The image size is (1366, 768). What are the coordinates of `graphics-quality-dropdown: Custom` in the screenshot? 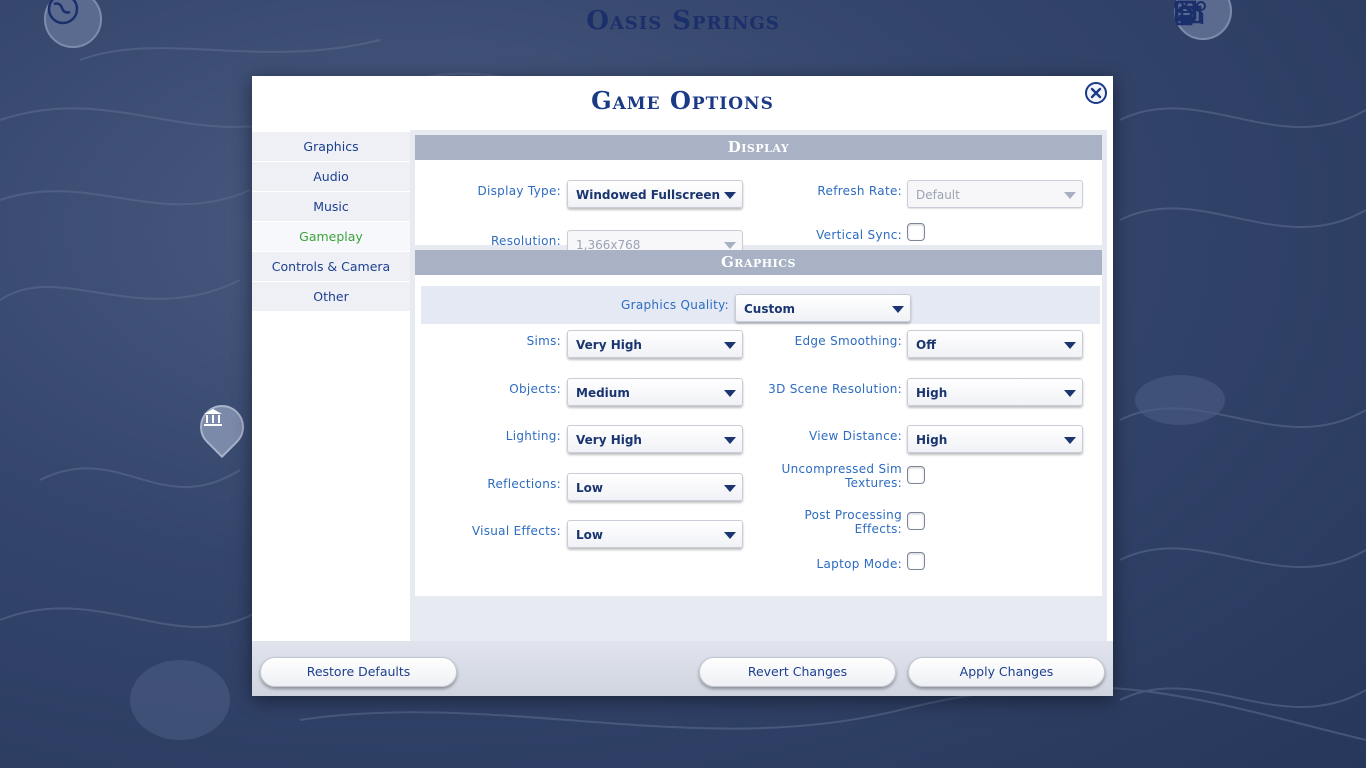 It's located at (823, 308).